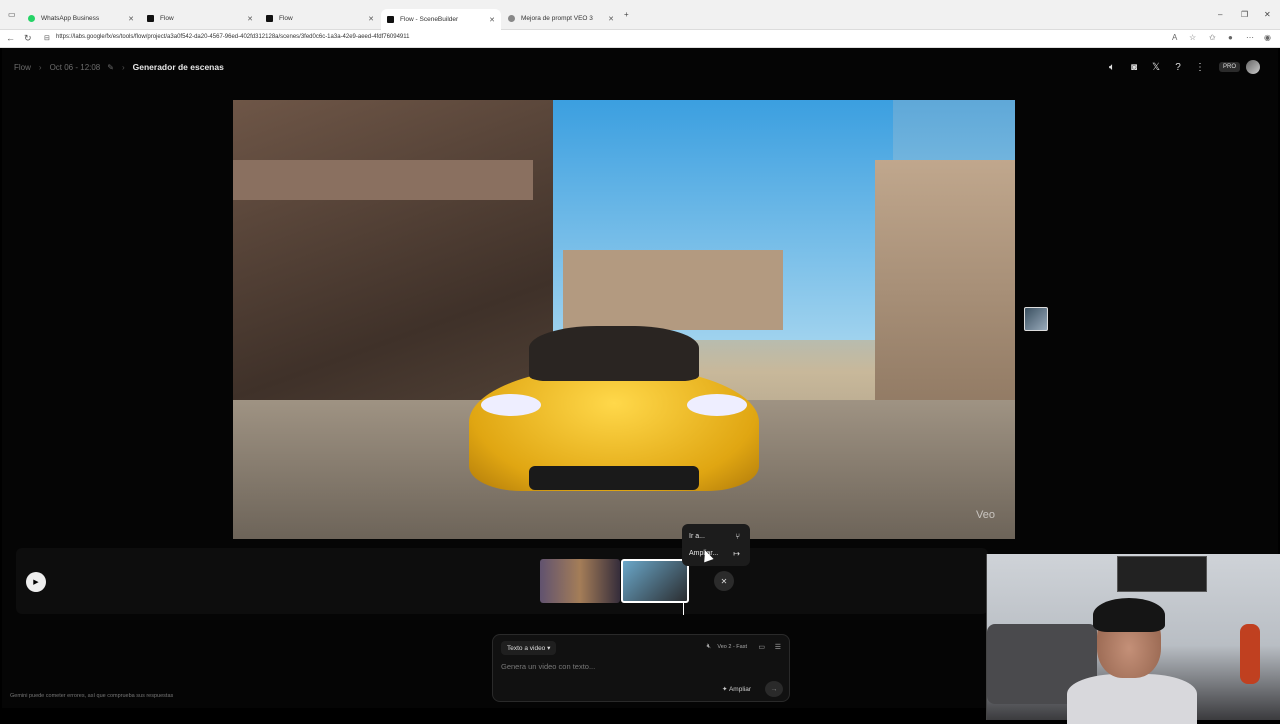 The image size is (1280, 724). What do you see at coordinates (614, 416) in the screenshot?
I see `scene-yellow-car` at bounding box center [614, 416].